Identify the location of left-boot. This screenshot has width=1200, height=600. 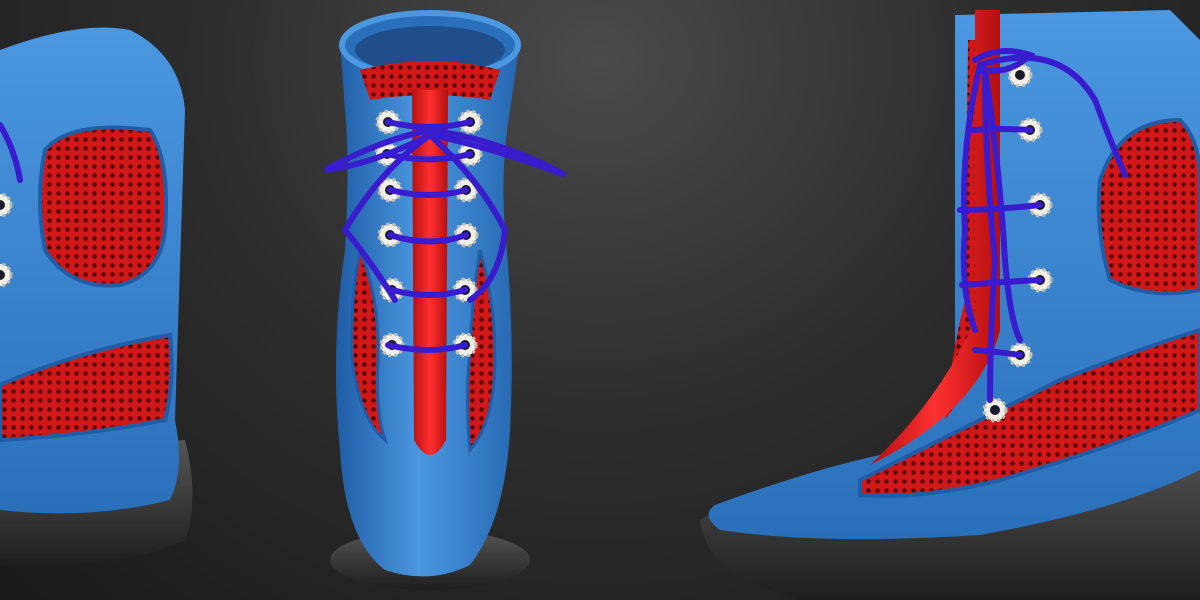
(96, 296).